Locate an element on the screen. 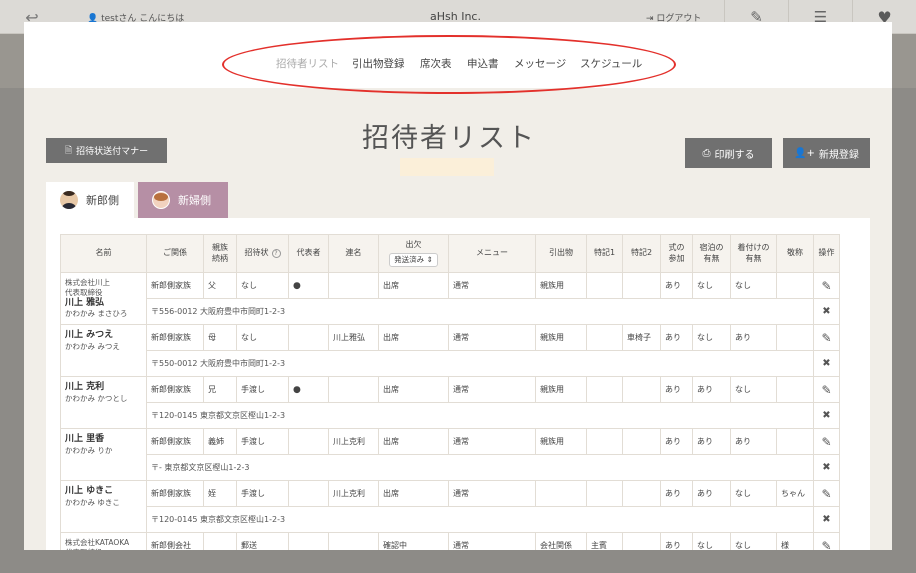 The height and width of the screenshot is (573, 916). guest-name: 川上 克利 is located at coordinates (103, 388).